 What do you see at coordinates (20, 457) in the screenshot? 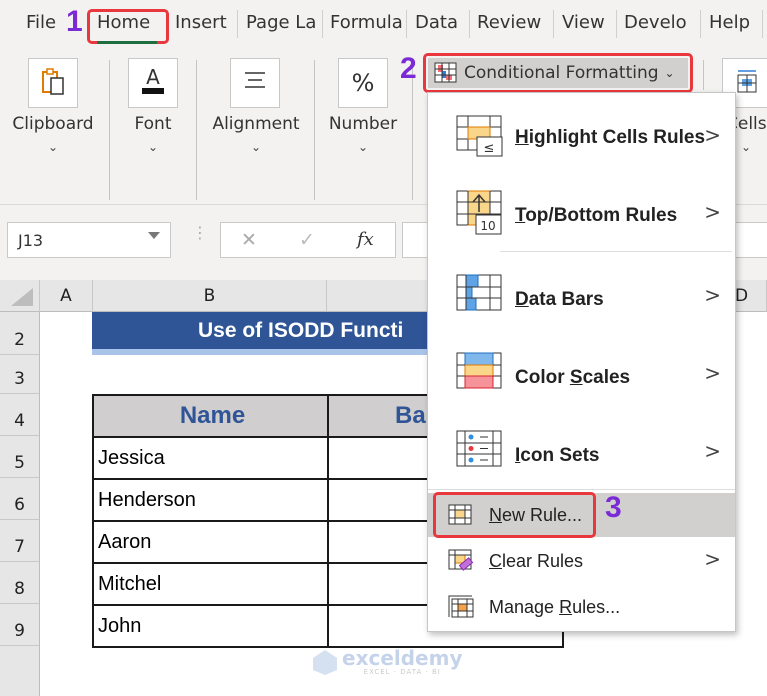
I see `row-header-5: 5` at bounding box center [20, 457].